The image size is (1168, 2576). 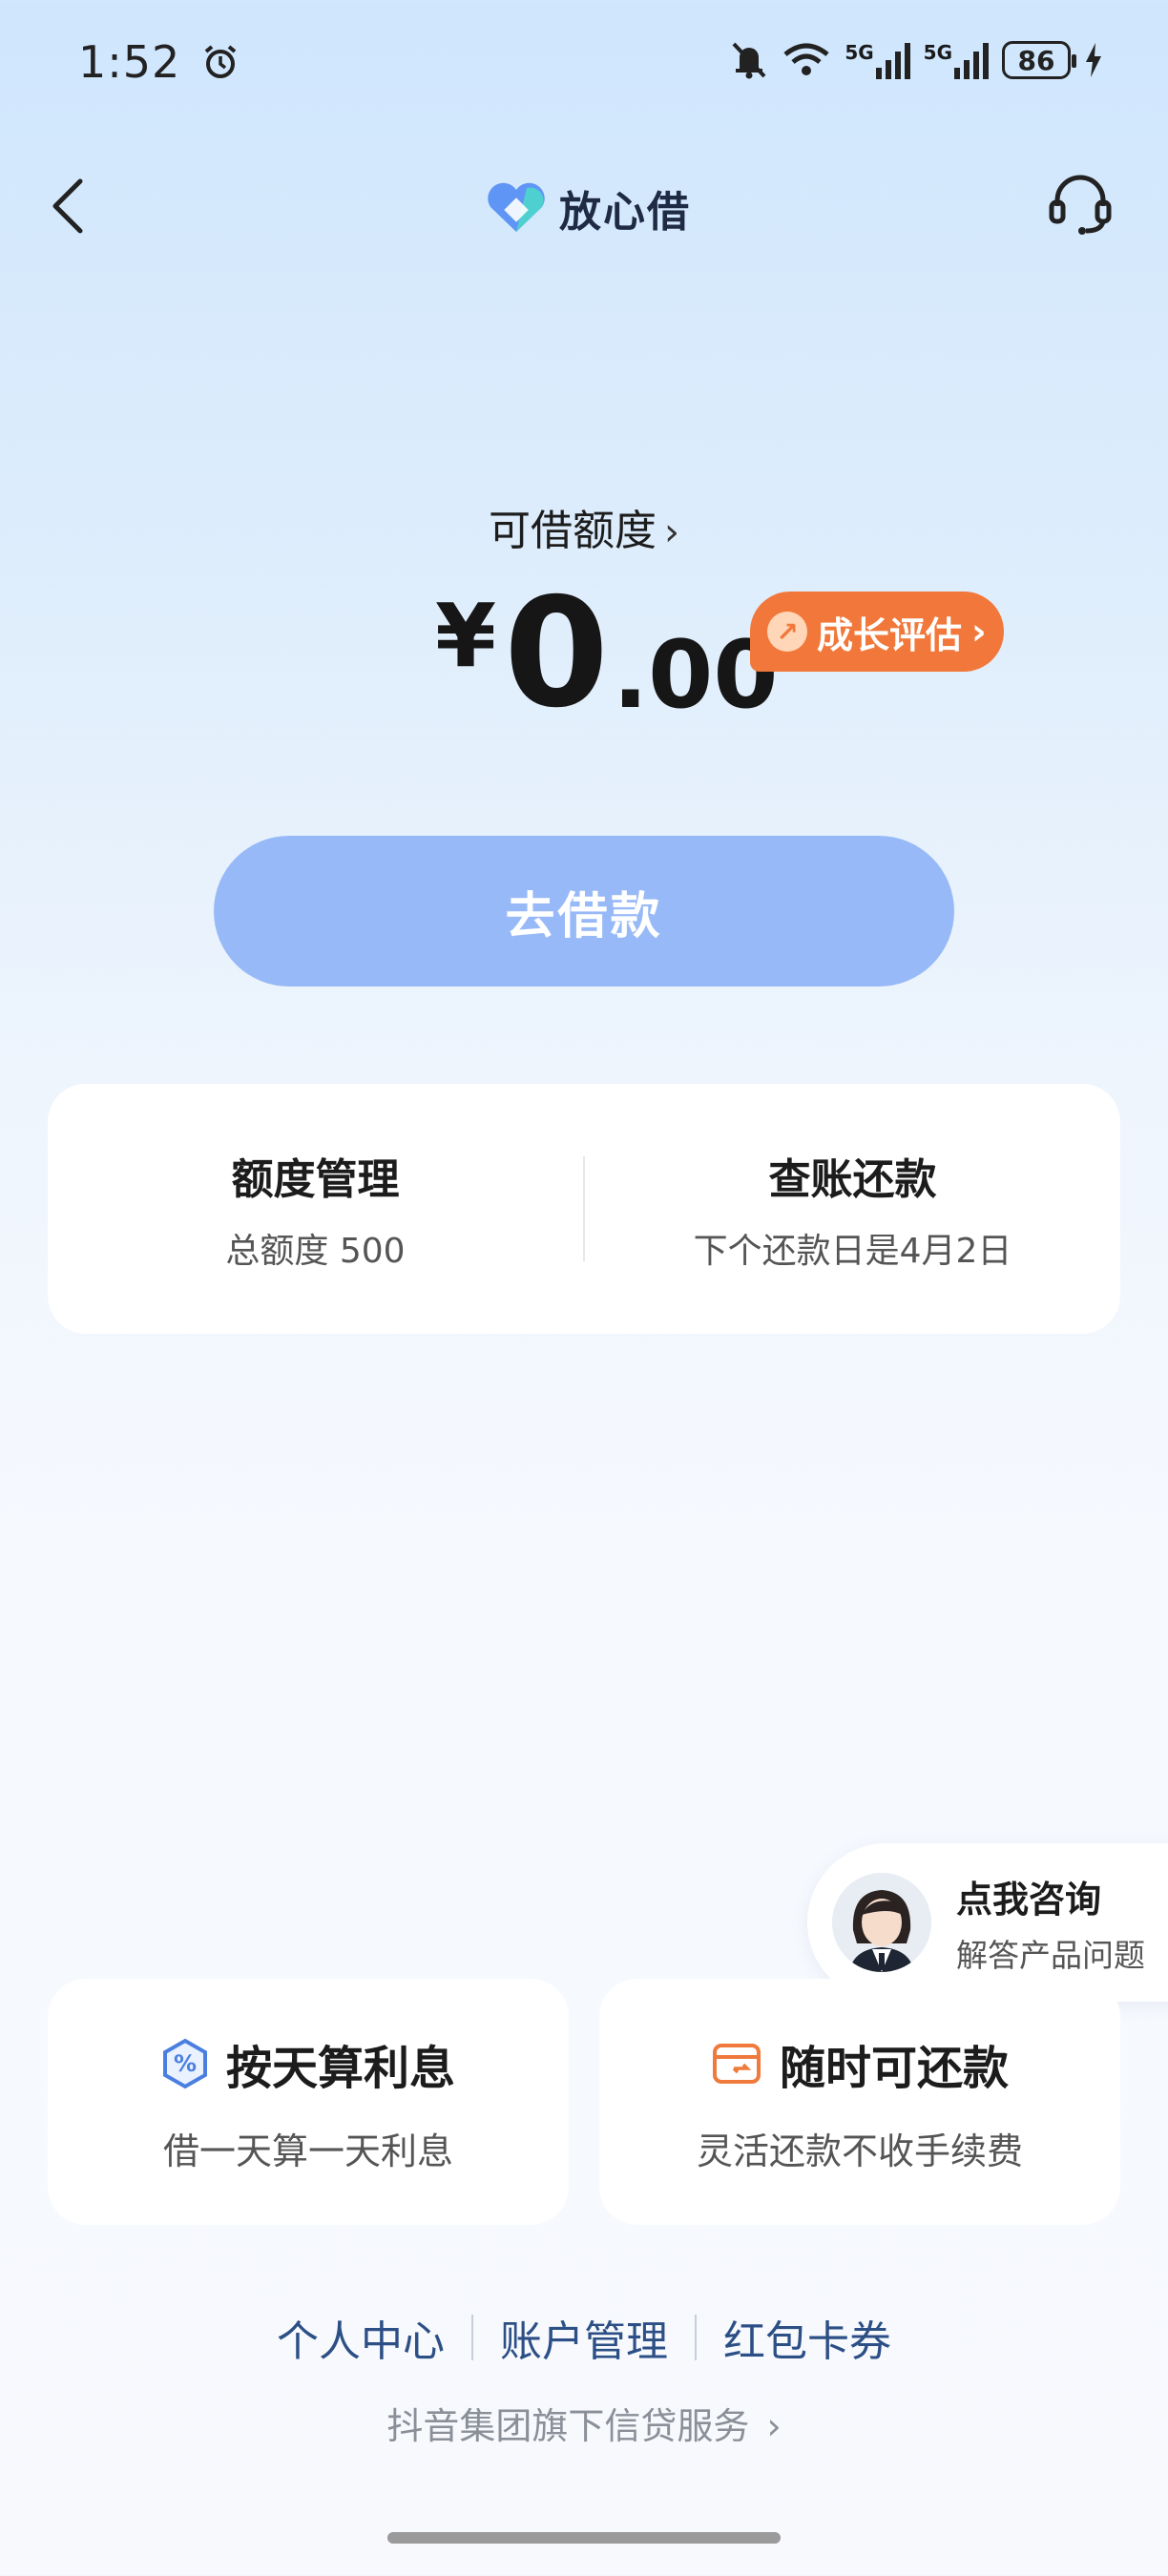 I want to click on link-account-management: 账户管理, so click(x=584, y=2337).